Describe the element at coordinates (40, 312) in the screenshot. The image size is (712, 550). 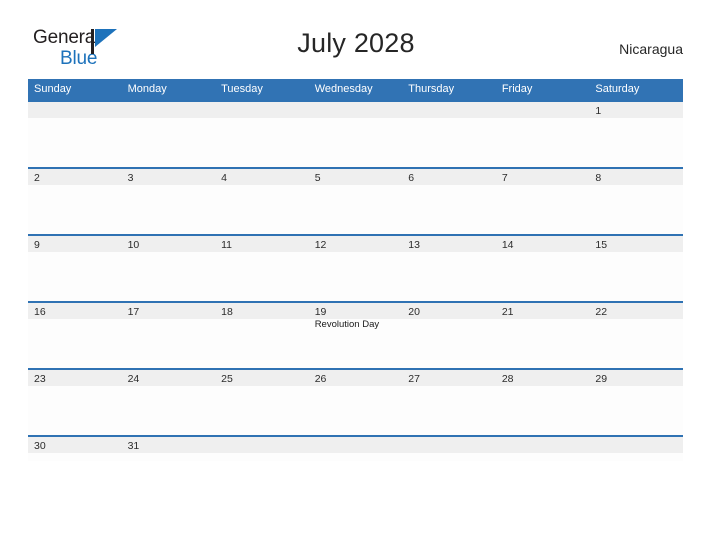
I see `day-number: 16` at that location.